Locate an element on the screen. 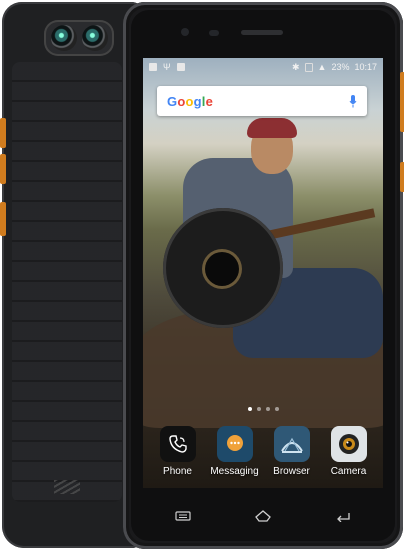 The height and width of the screenshot is (551, 404). app-label: Camera is located at coordinates (348, 471).